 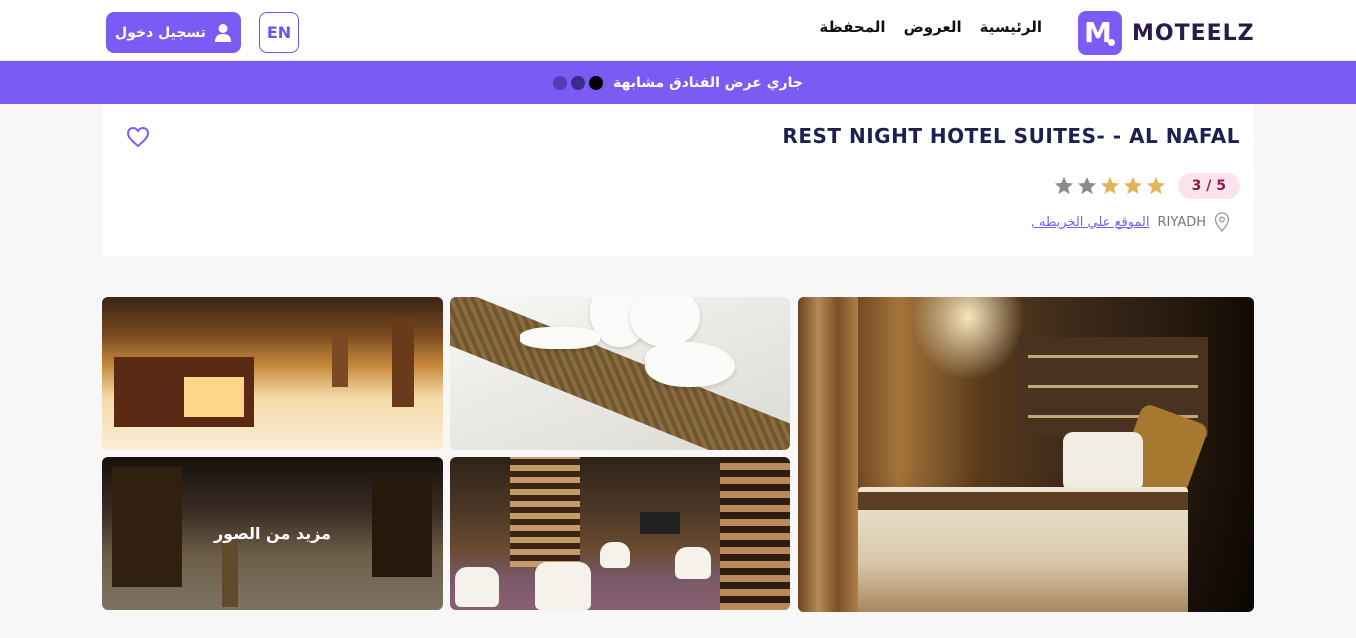 I want to click on similar-hotels-banner: جاري عرض الفنادق مشابهة, so click(x=678, y=82).